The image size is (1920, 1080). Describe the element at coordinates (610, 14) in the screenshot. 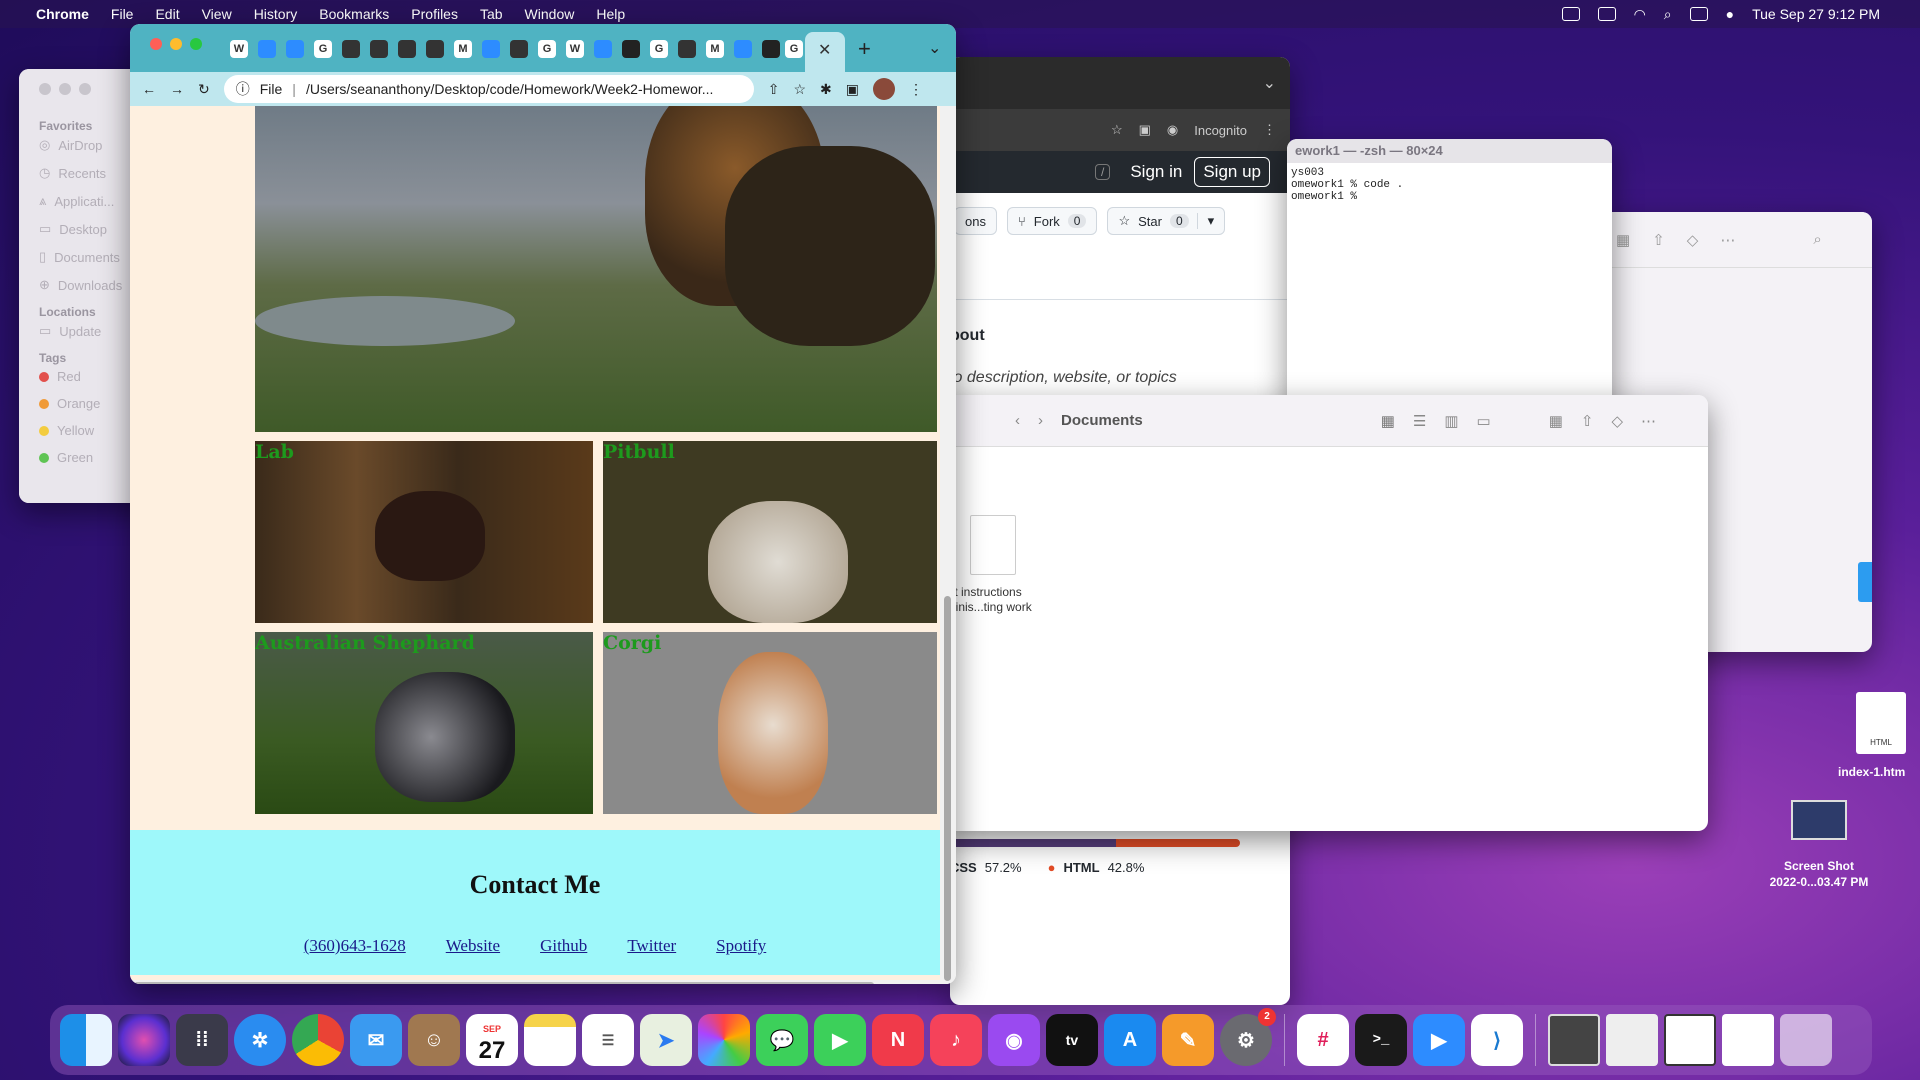

I see `menu-help: Help` at that location.